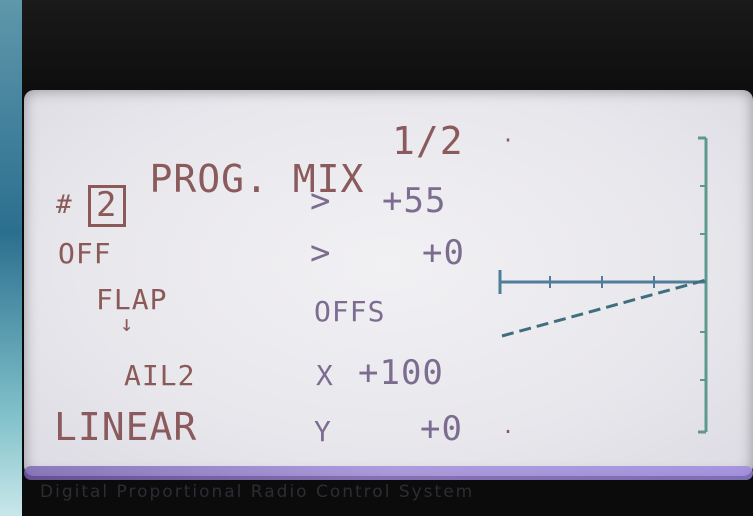 This screenshot has height=516, width=753. I want to click on rate-up-cursor: >, so click(321, 201).